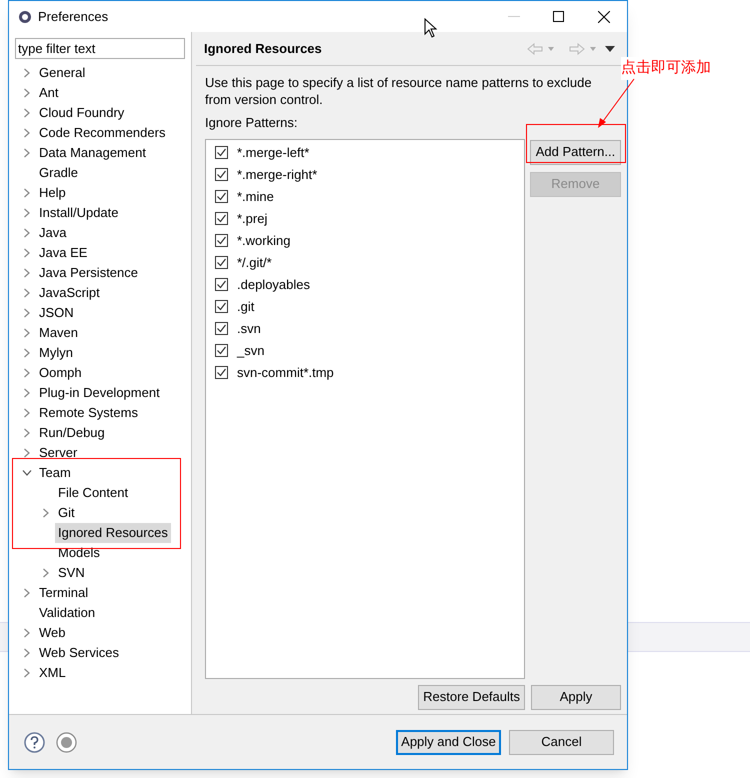  Describe the element at coordinates (79, 553) in the screenshot. I see `tree-item: Models` at that location.